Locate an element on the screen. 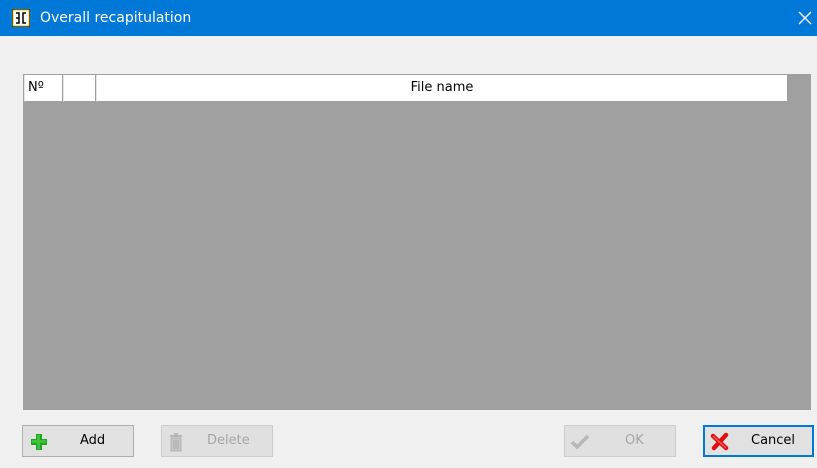 Image resolution: width=817 pixels, height=468 pixels. delete-button: Delete is located at coordinates (217, 441).